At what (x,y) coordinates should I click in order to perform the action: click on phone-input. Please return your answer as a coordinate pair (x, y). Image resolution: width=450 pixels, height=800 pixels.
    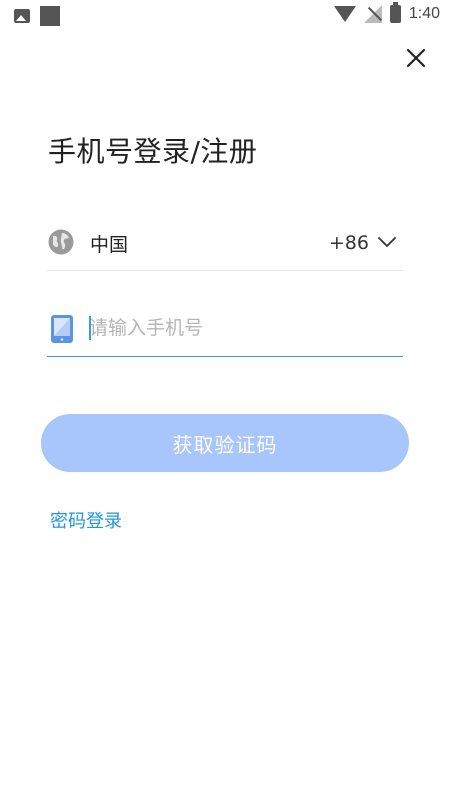
    Looking at the image, I should click on (239, 328).